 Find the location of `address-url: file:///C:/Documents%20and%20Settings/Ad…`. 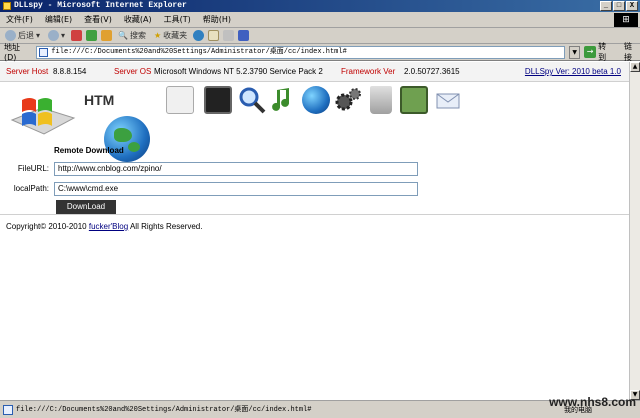

address-url: file:///C:/Documents%20and%20Settings/Ad… is located at coordinates (199, 51).